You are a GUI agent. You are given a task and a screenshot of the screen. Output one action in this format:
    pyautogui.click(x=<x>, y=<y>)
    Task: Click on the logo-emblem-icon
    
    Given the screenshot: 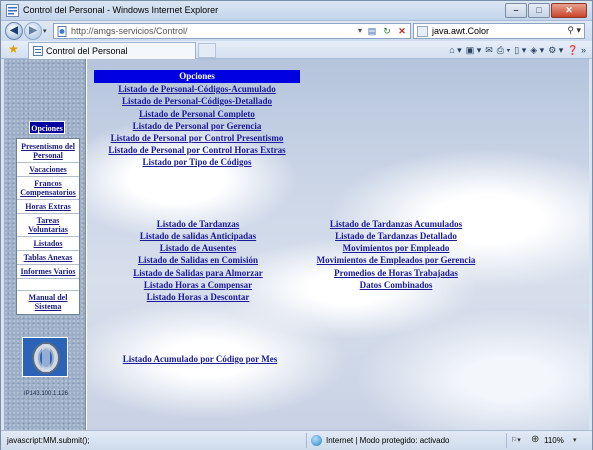 What is the action you would take?
    pyautogui.click(x=46, y=358)
    